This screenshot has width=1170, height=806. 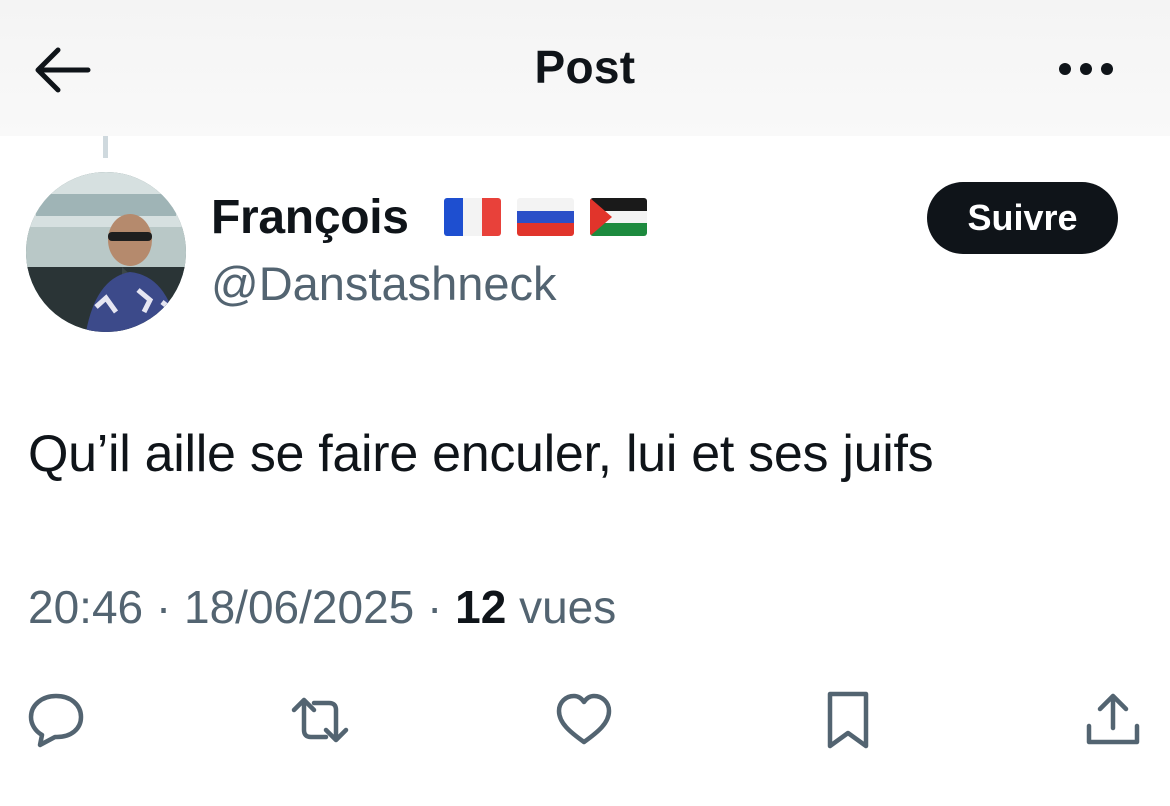 I want to click on retweet-icon, so click(x=320, y=720).